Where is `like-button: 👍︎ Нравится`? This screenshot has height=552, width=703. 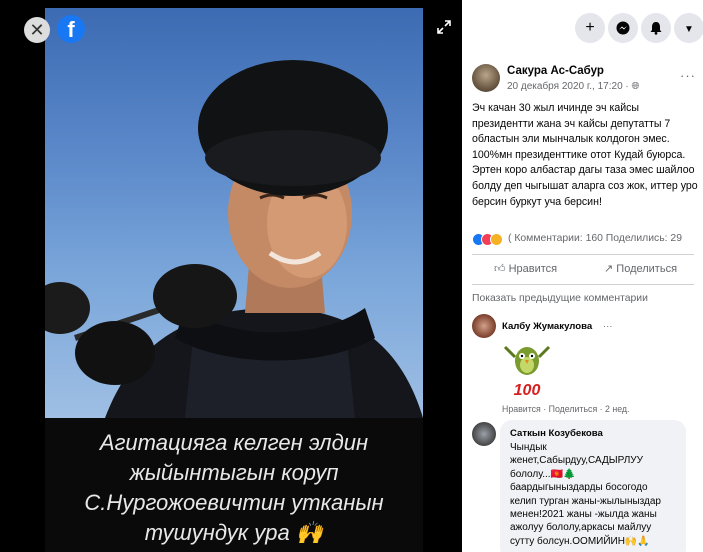
like-button: 👍︎ Нравится is located at coordinates (525, 268).